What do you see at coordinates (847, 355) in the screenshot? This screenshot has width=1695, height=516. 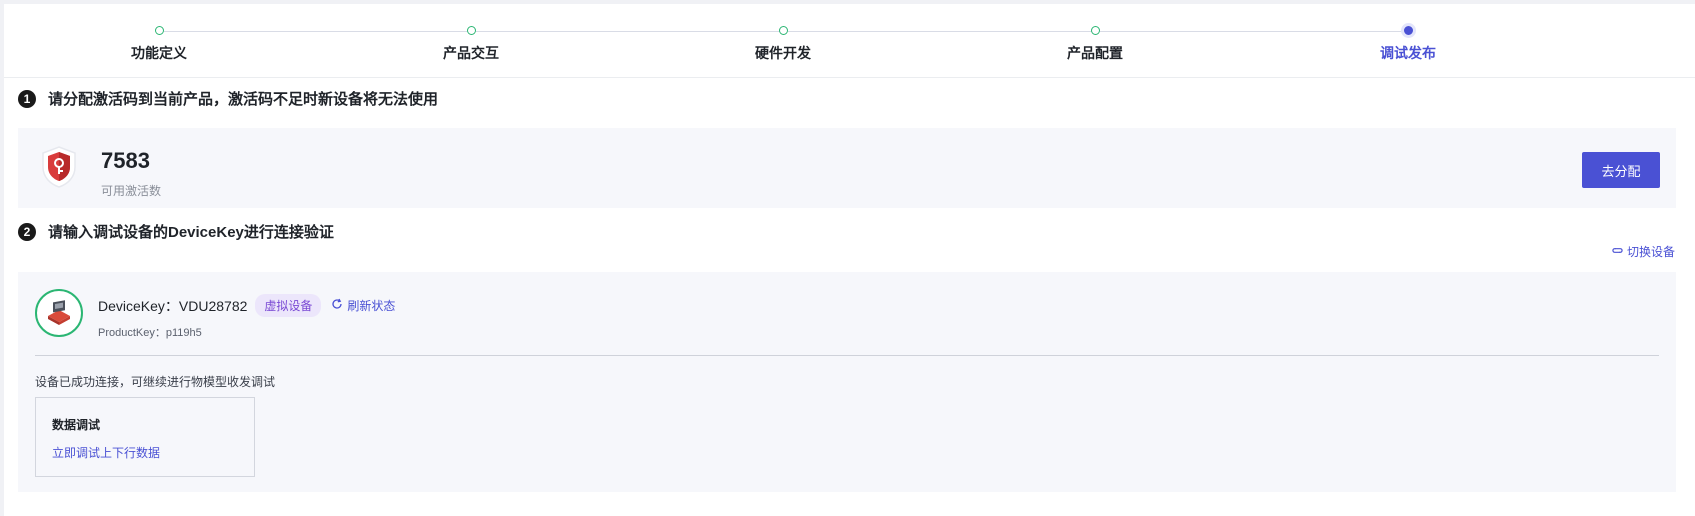 I see `divider` at bounding box center [847, 355].